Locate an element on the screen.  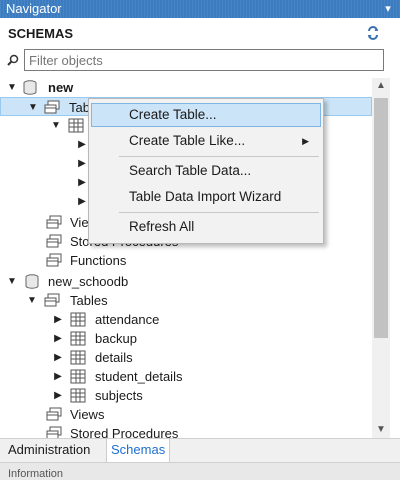
information-panel-header: Information is located at coordinates (200, 471).